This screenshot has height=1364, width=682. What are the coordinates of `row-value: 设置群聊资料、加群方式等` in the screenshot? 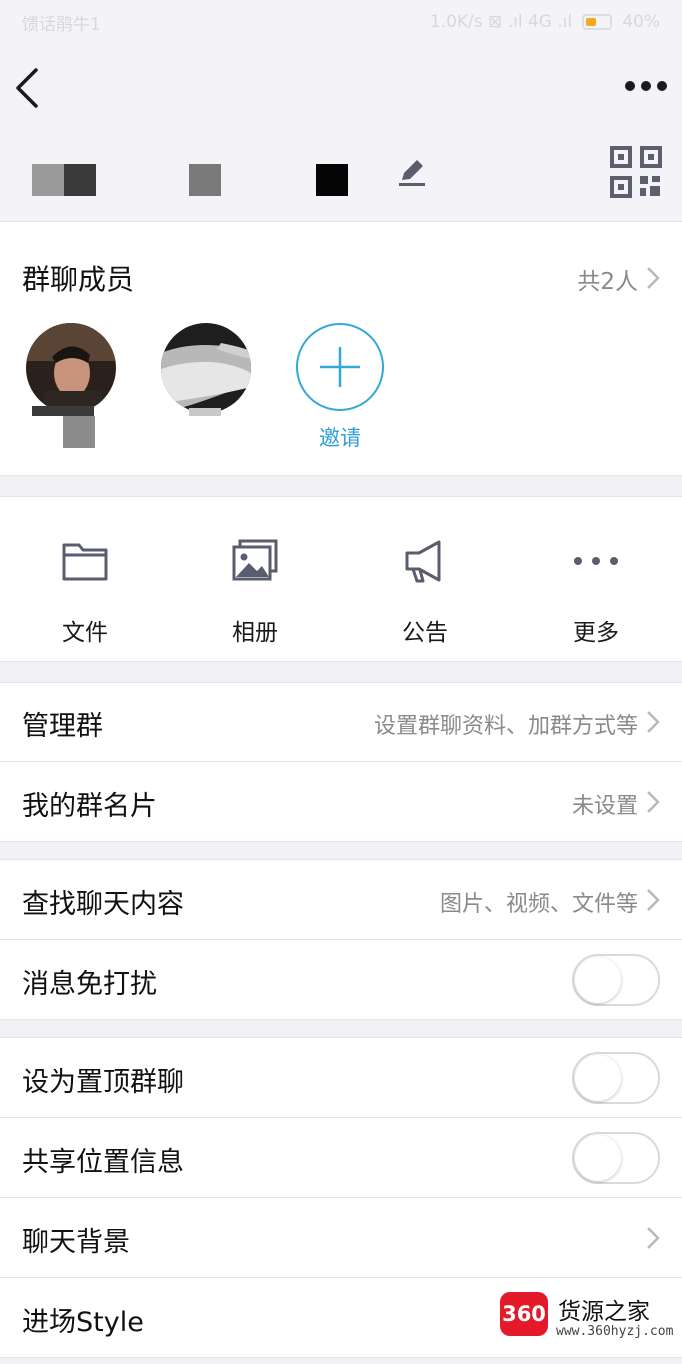 It's located at (505, 726).